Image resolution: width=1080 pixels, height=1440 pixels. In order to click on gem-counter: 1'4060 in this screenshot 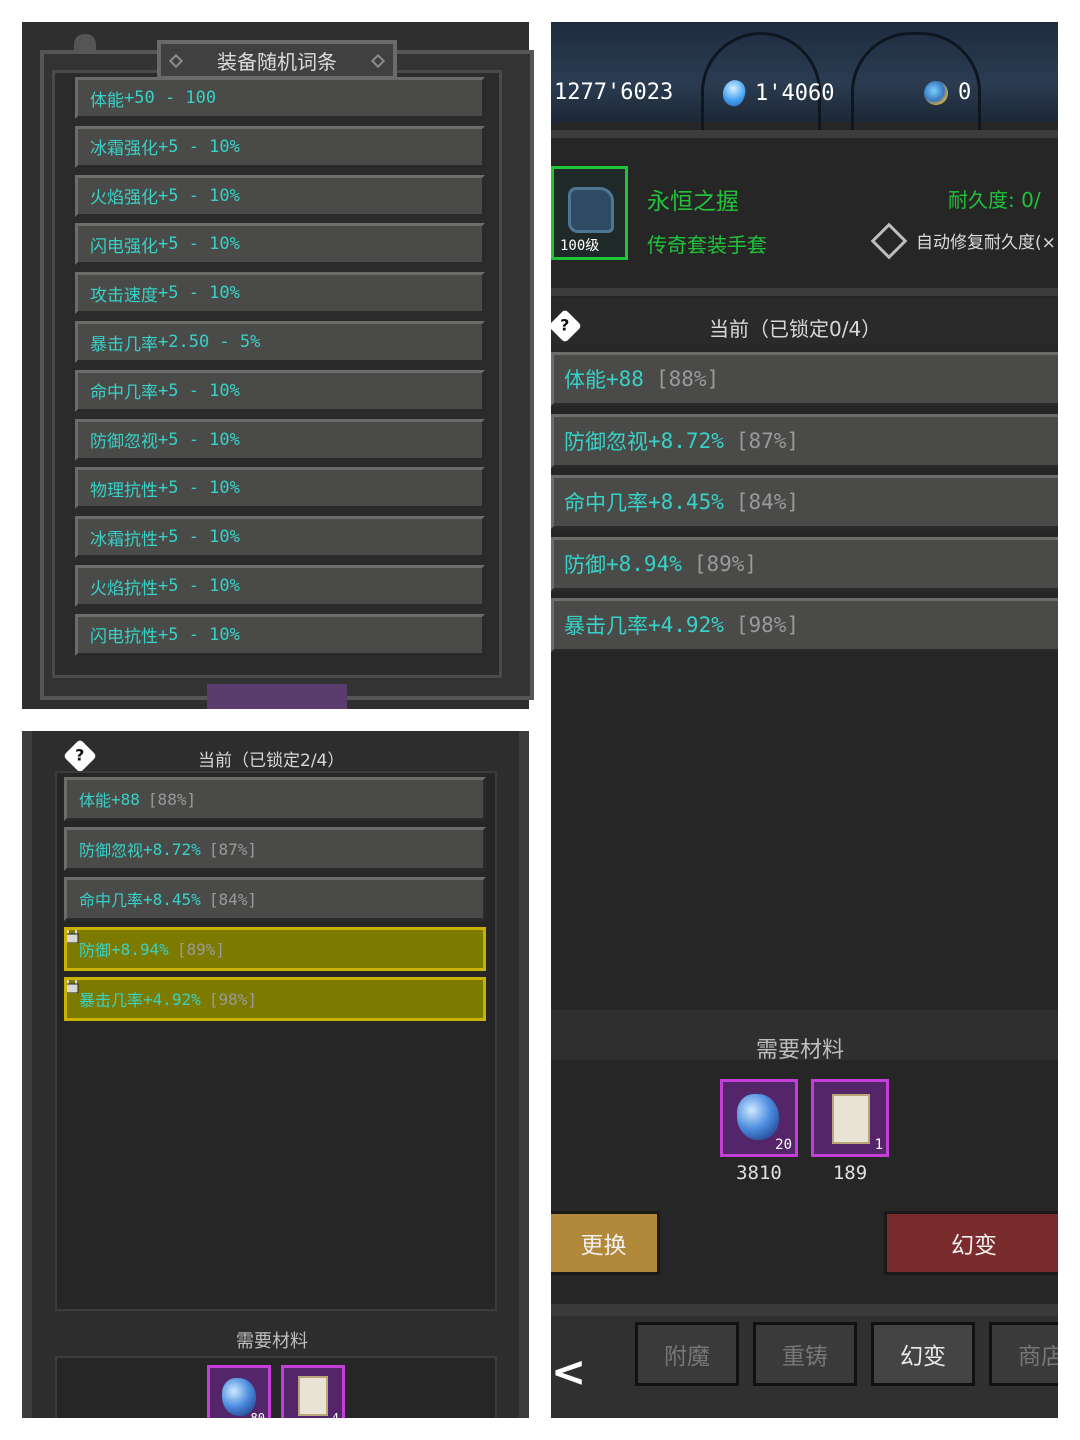, I will do `click(777, 93)`.